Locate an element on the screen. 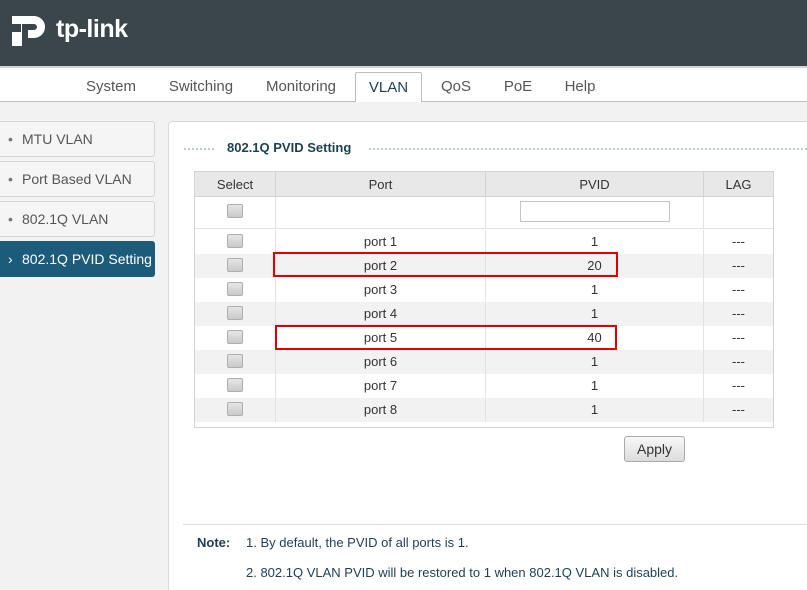 The width and height of the screenshot is (807, 590). tp-link-logo: tp-link is located at coordinates (68, 29).